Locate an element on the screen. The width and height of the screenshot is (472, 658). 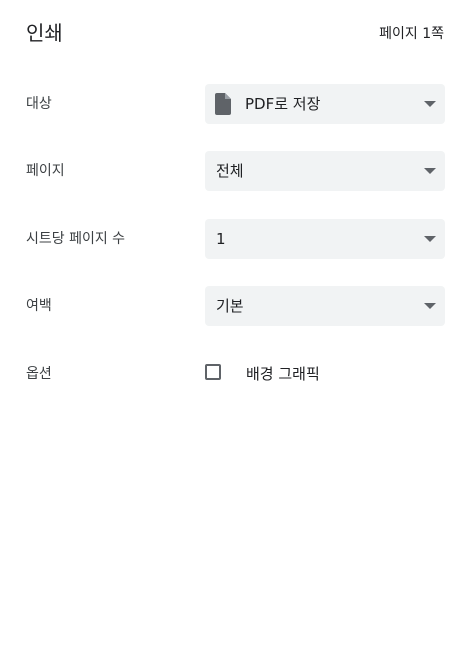
options-row: 옵션 is located at coordinates (236, 374).